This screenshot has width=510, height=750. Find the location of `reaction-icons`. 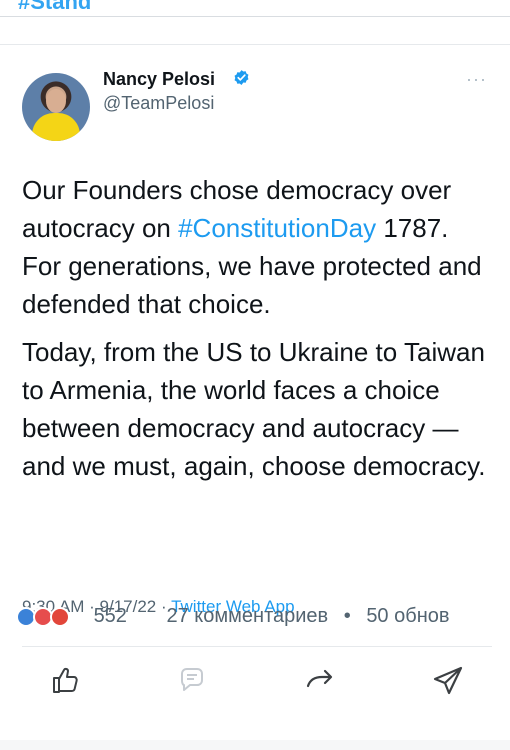

reaction-icons is located at coordinates (49, 617).